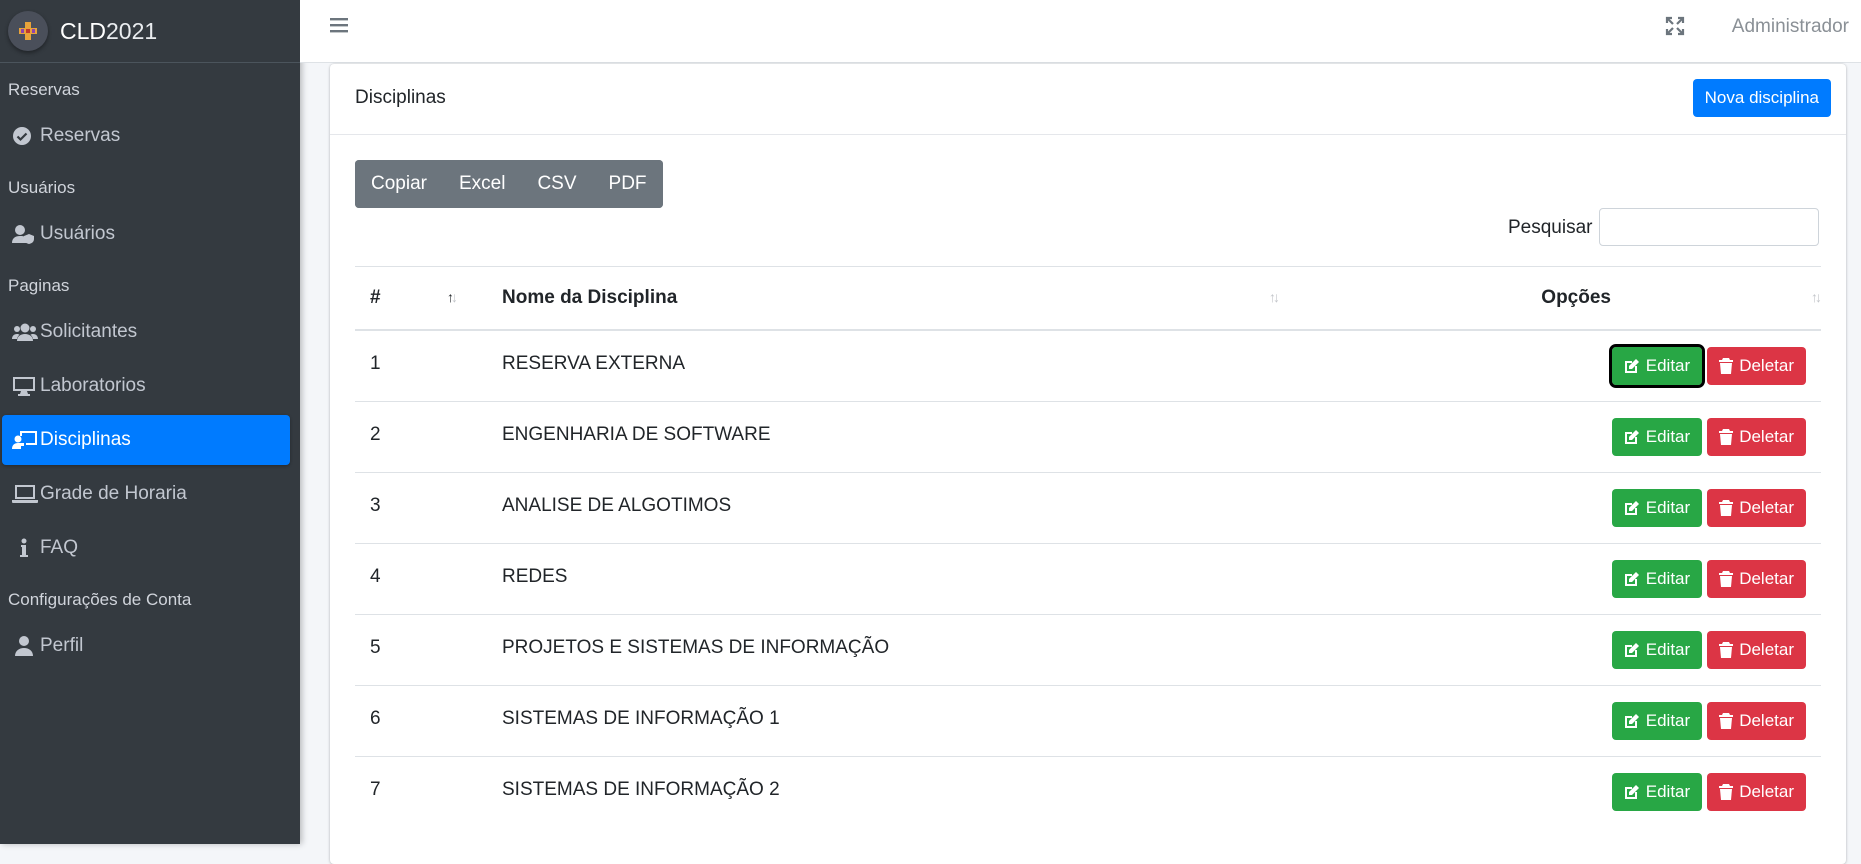 The width and height of the screenshot is (1861, 864). I want to click on sidebar-item-disciplinas: Disciplinas, so click(146, 440).